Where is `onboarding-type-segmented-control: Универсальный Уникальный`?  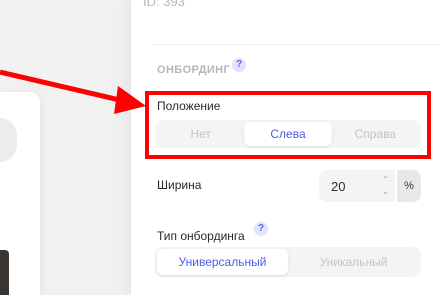 onboarding-type-segmented-control: Универсальный Уникальный is located at coordinates (288, 262).